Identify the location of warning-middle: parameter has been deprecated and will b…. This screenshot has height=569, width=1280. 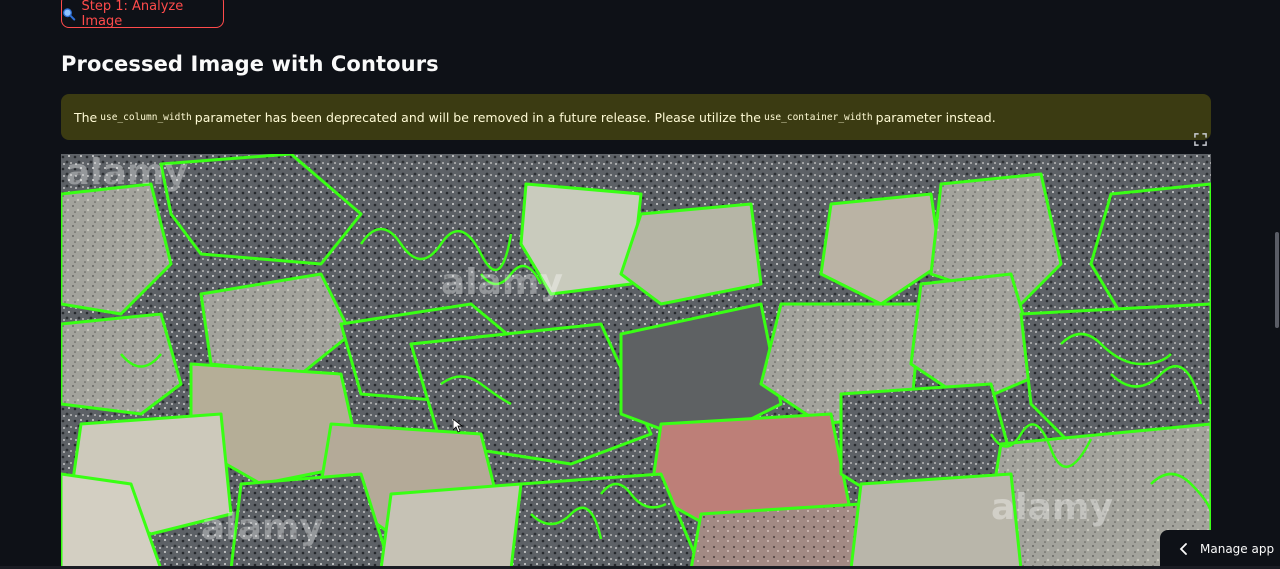
(477, 117).